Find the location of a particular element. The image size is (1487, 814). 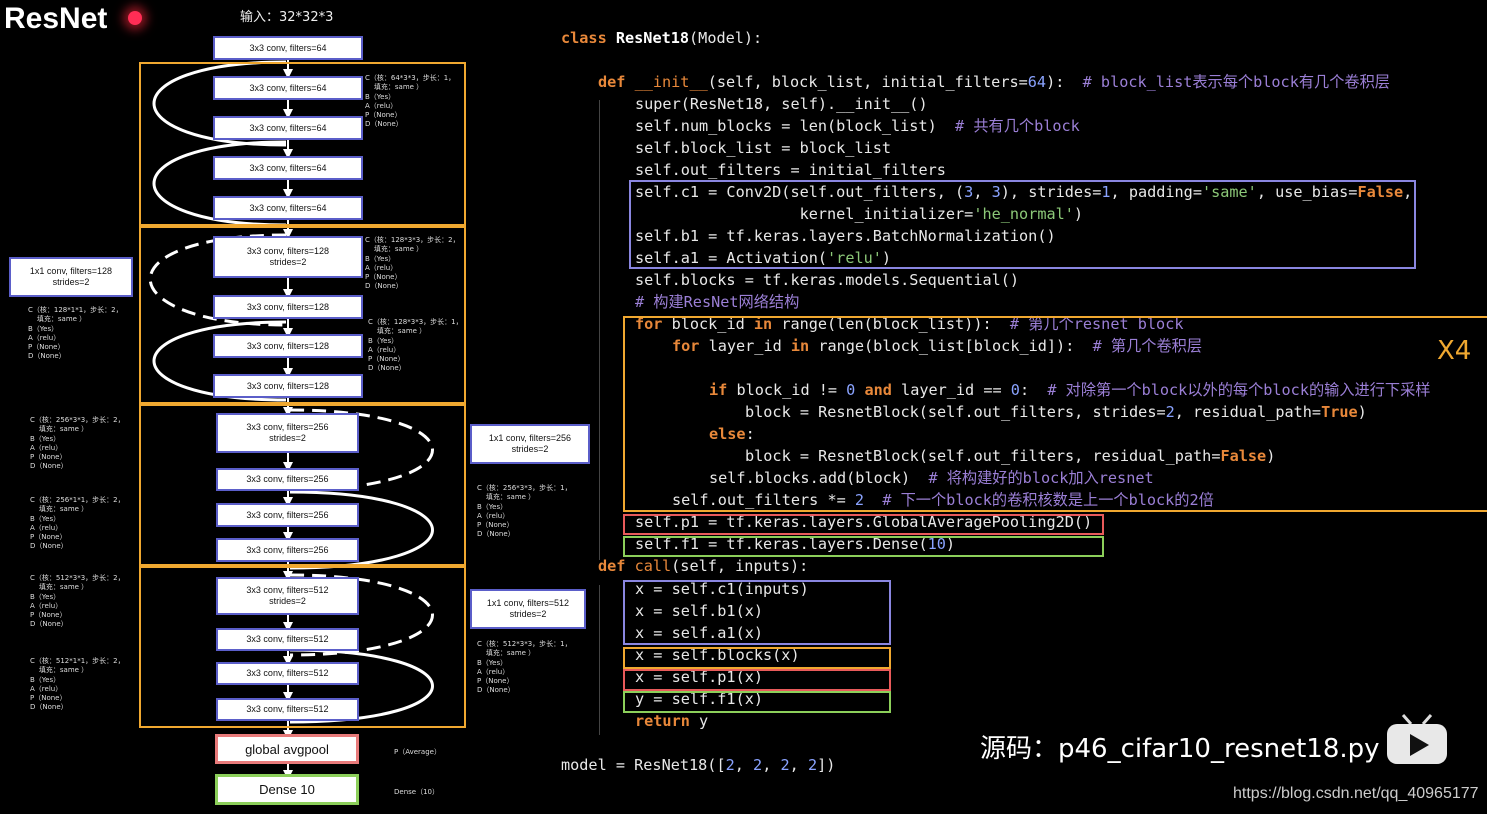

highlight-frame-call-pool is located at coordinates (757, 680).